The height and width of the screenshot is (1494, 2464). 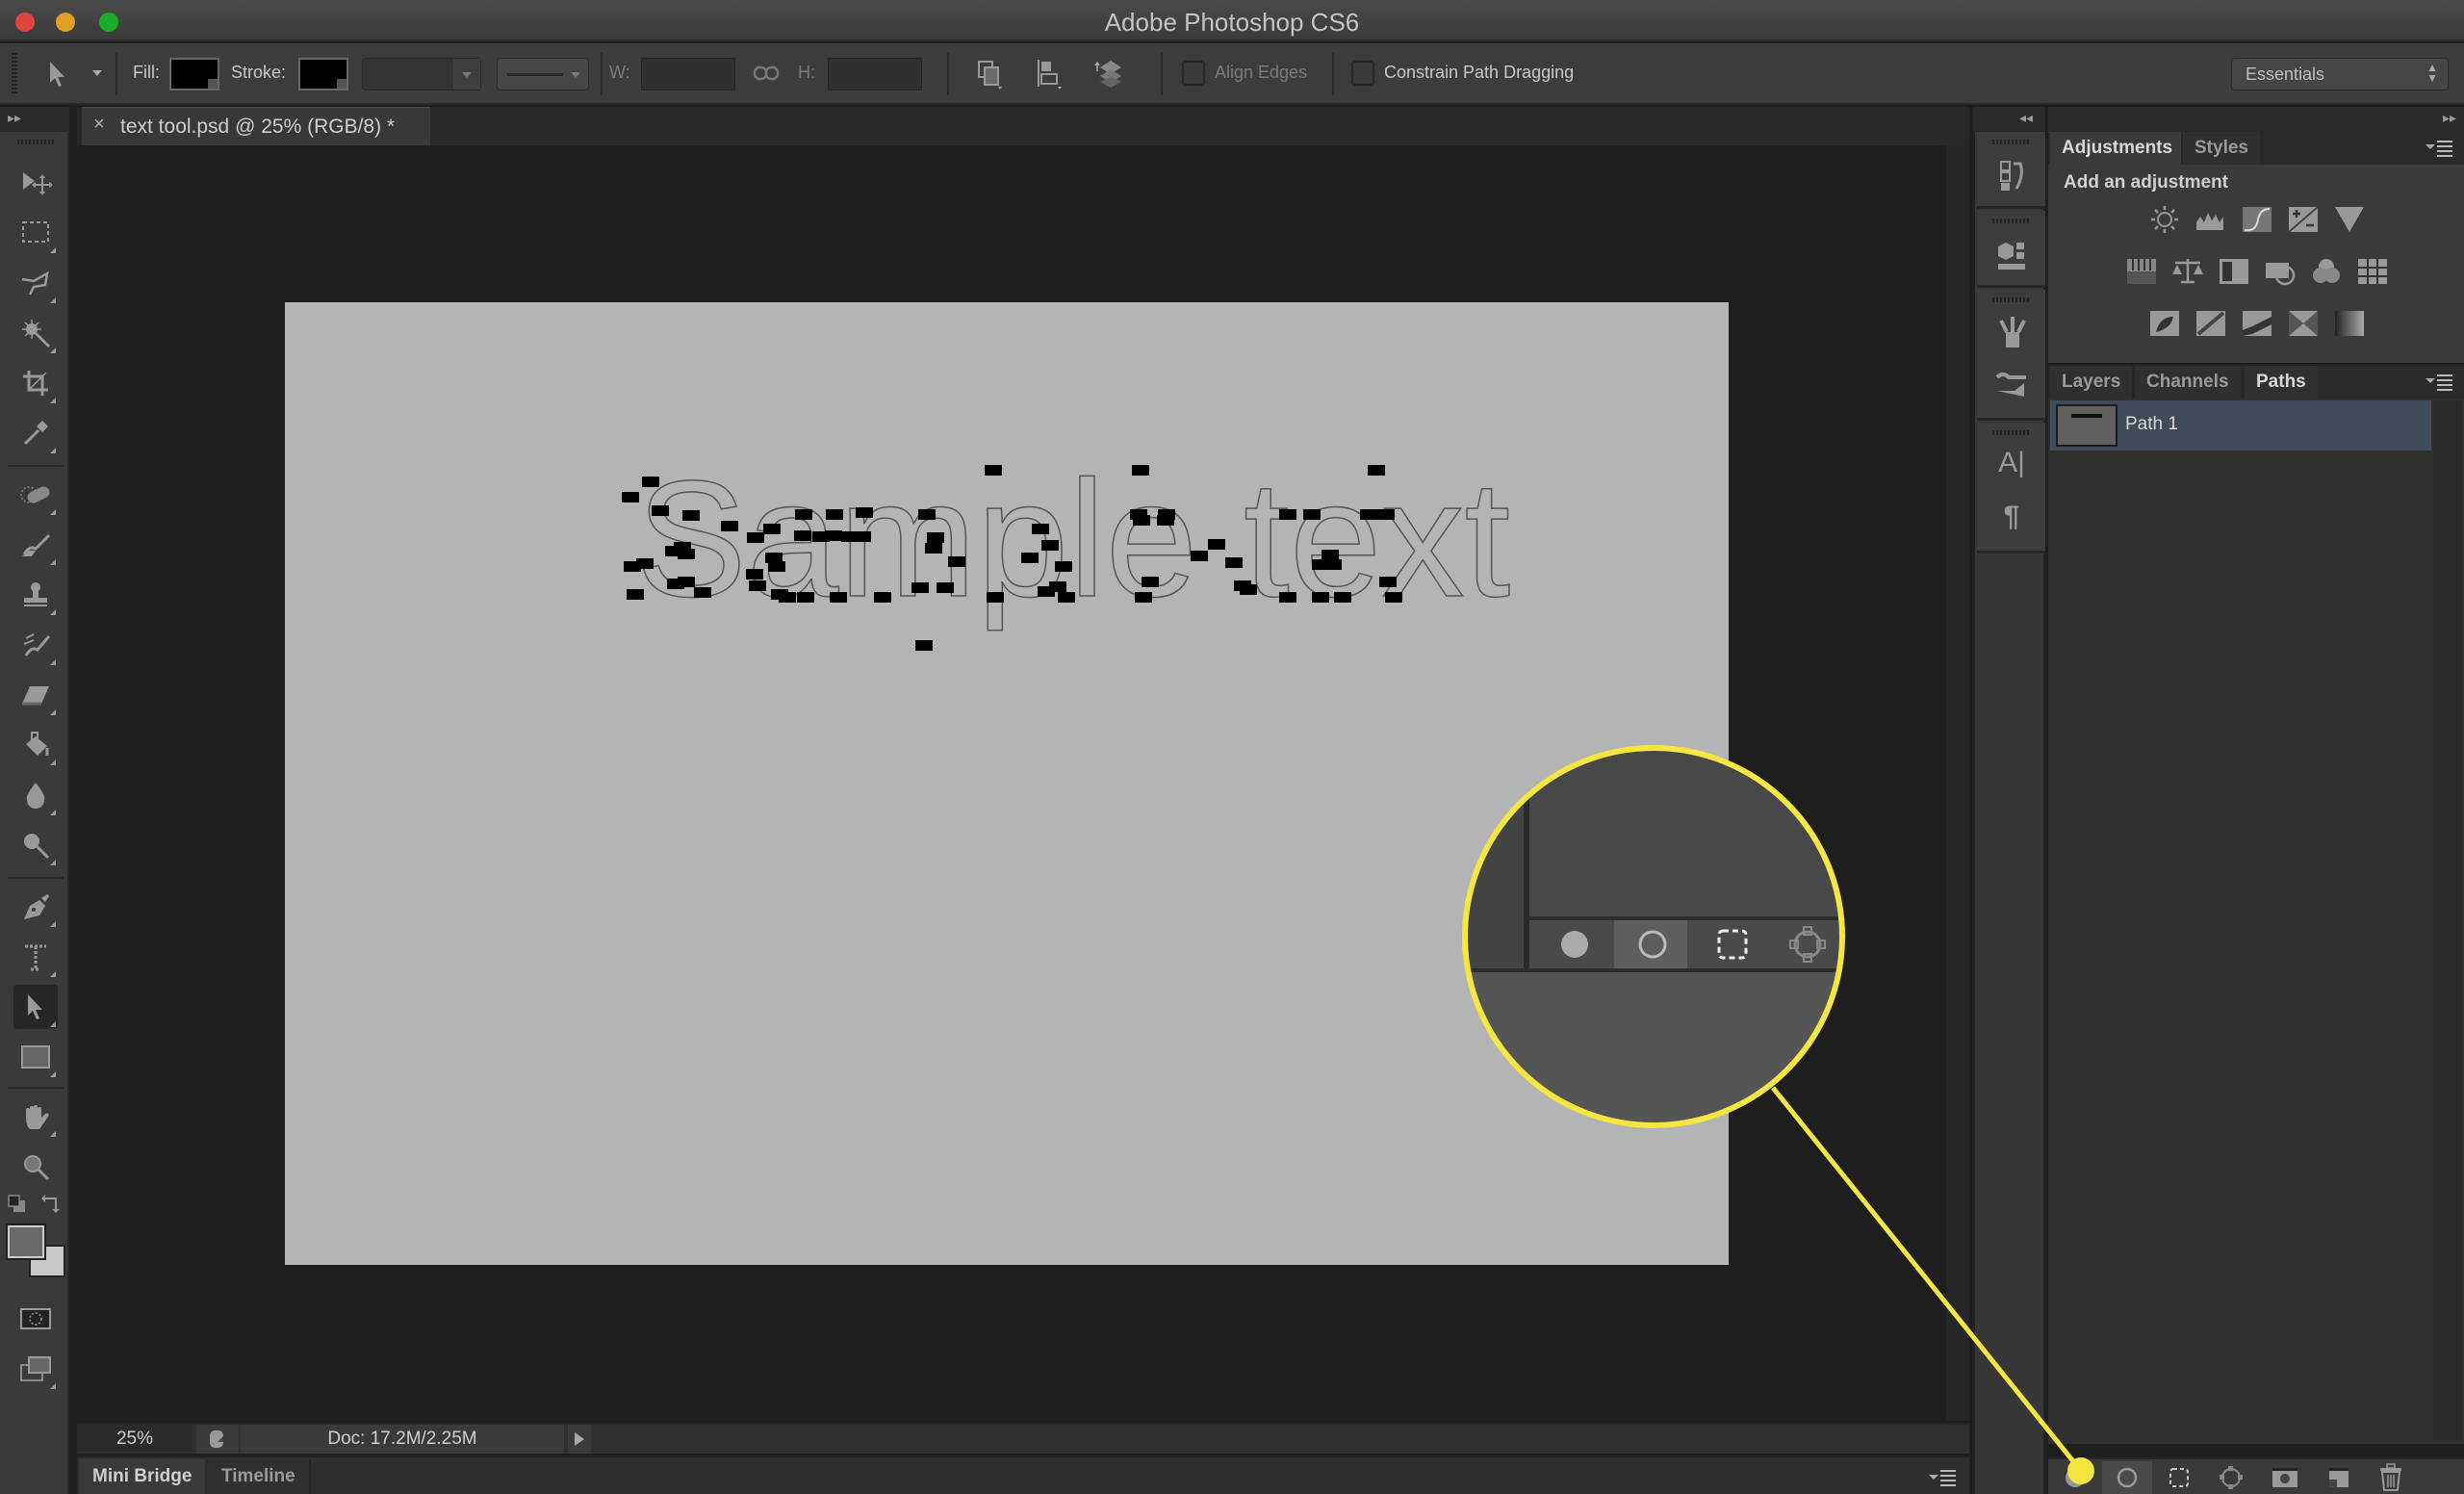 I want to click on stroke-width-field, so click(x=421, y=74).